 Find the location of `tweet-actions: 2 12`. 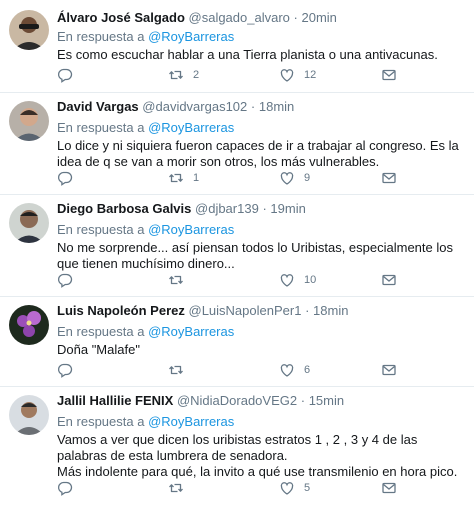

tweet-actions: 2 12 is located at coordinates (237, 75).